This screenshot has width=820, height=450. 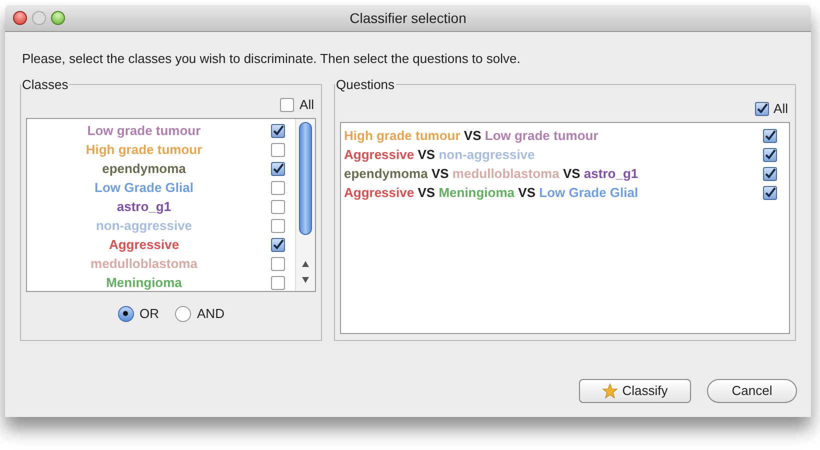 What do you see at coordinates (635, 391) in the screenshot?
I see `classify-button: Classify` at bounding box center [635, 391].